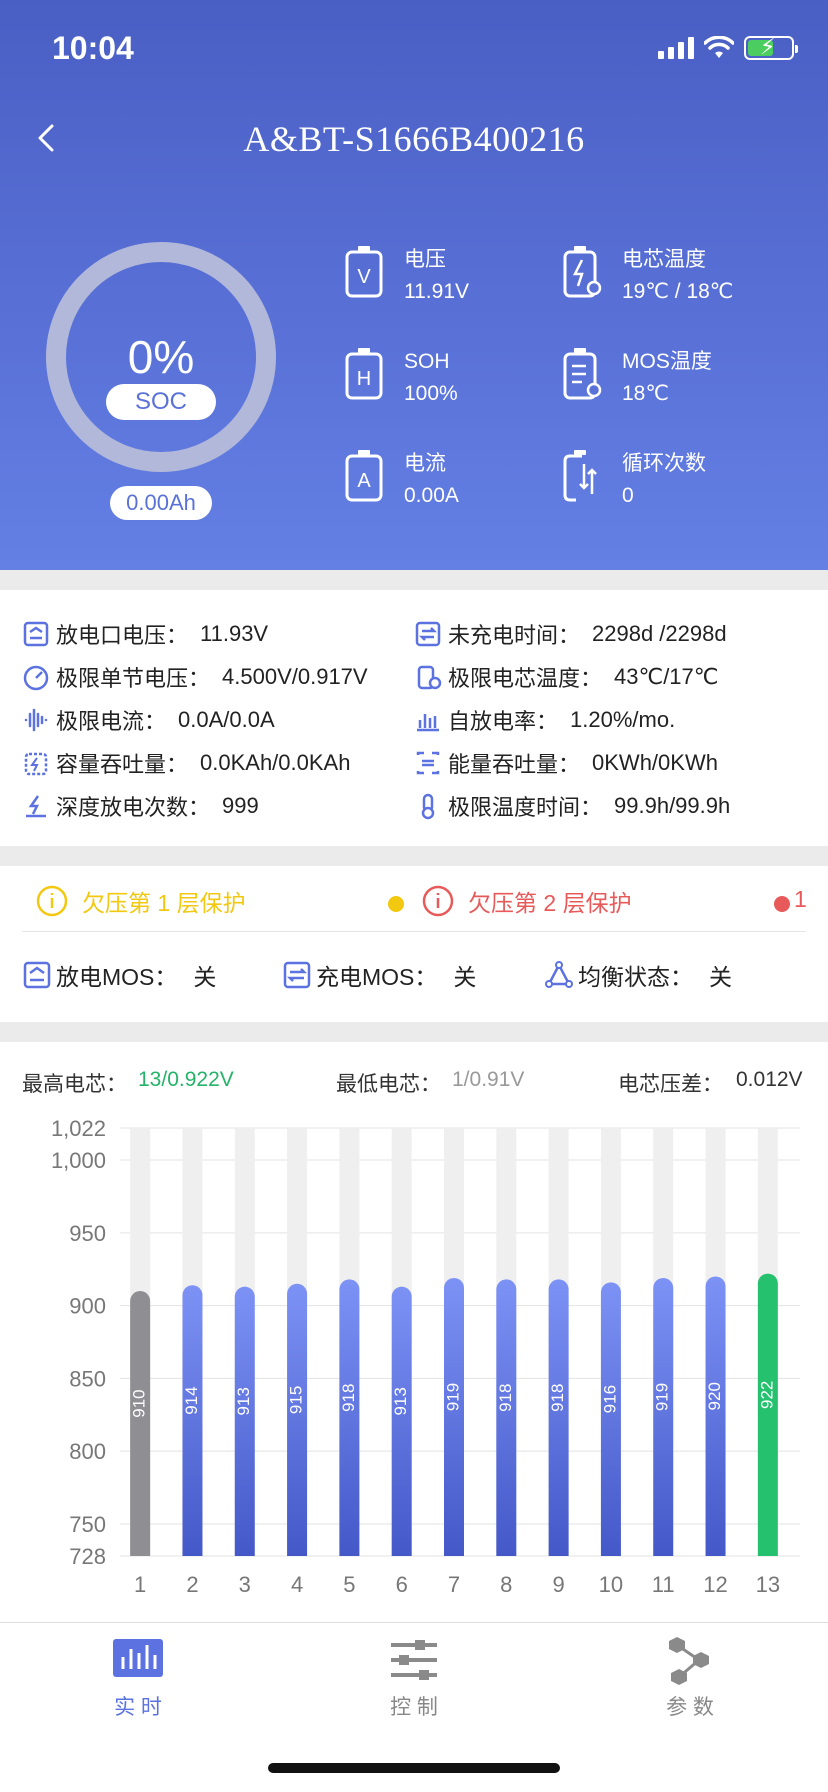 This screenshot has height=1792, width=828. I want to click on x-tick-label: 4, so click(297, 1584).